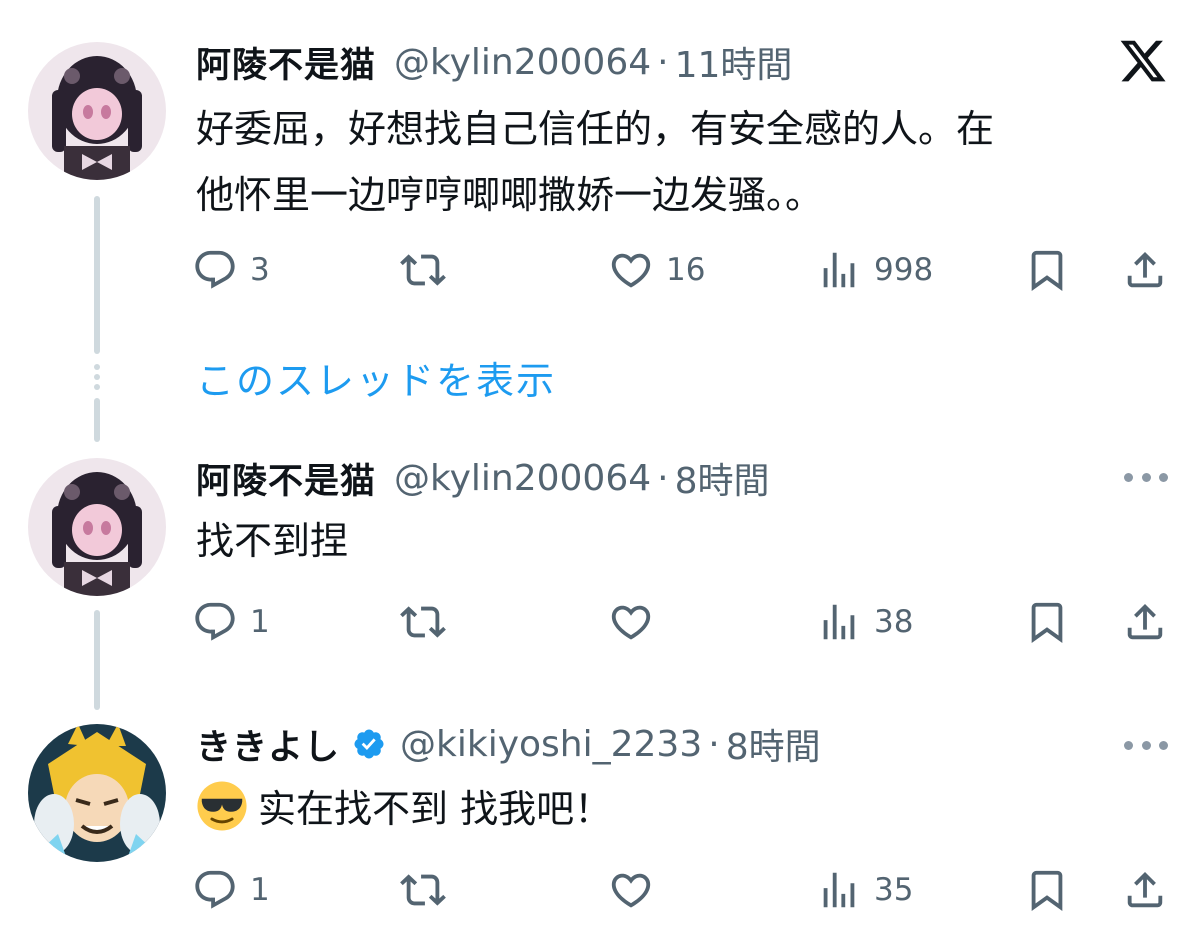 The width and height of the screenshot is (1200, 945). I want to click on view-count: 998, so click(904, 270).